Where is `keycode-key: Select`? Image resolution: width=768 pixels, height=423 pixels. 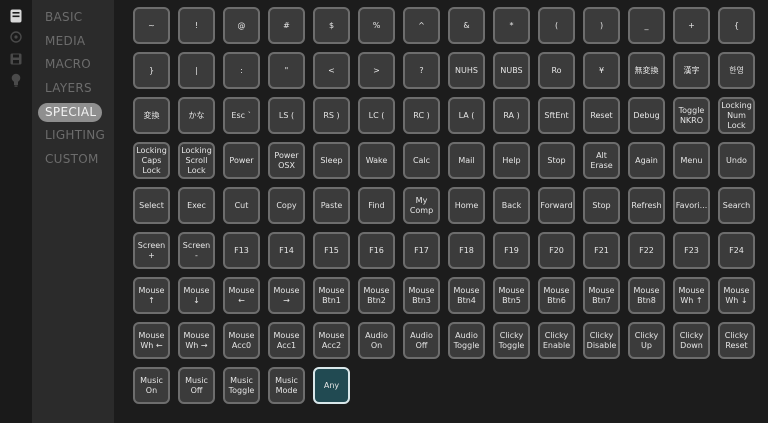 keycode-key: Select is located at coordinates (151, 205).